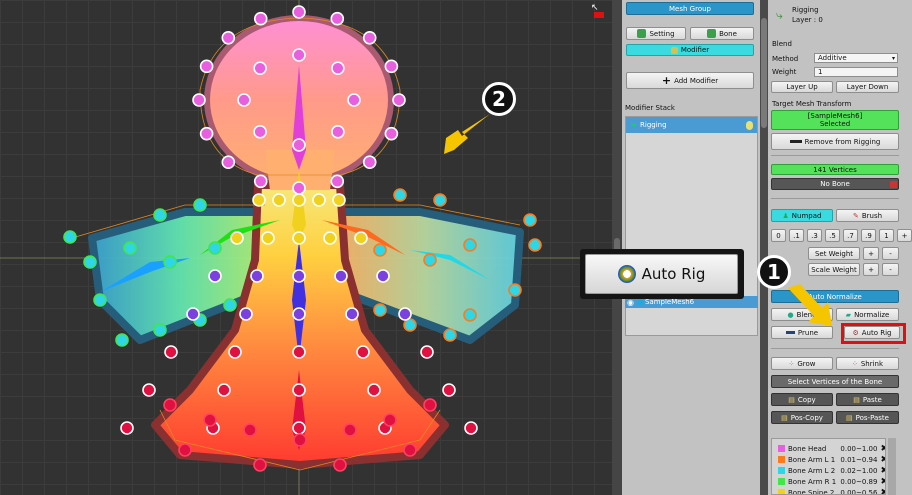 Image resolution: width=912 pixels, height=495 pixels. Describe the element at coordinates (892, 466) in the screenshot. I see `bone-list-scrollbar` at that location.